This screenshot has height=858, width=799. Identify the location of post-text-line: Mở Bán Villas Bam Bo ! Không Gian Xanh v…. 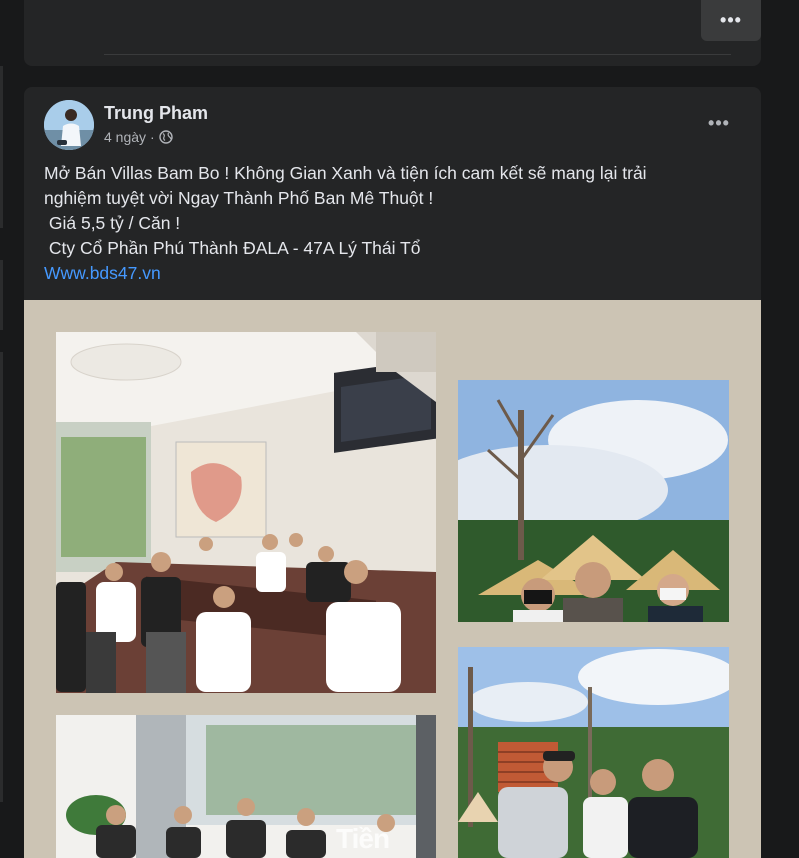
(345, 173).